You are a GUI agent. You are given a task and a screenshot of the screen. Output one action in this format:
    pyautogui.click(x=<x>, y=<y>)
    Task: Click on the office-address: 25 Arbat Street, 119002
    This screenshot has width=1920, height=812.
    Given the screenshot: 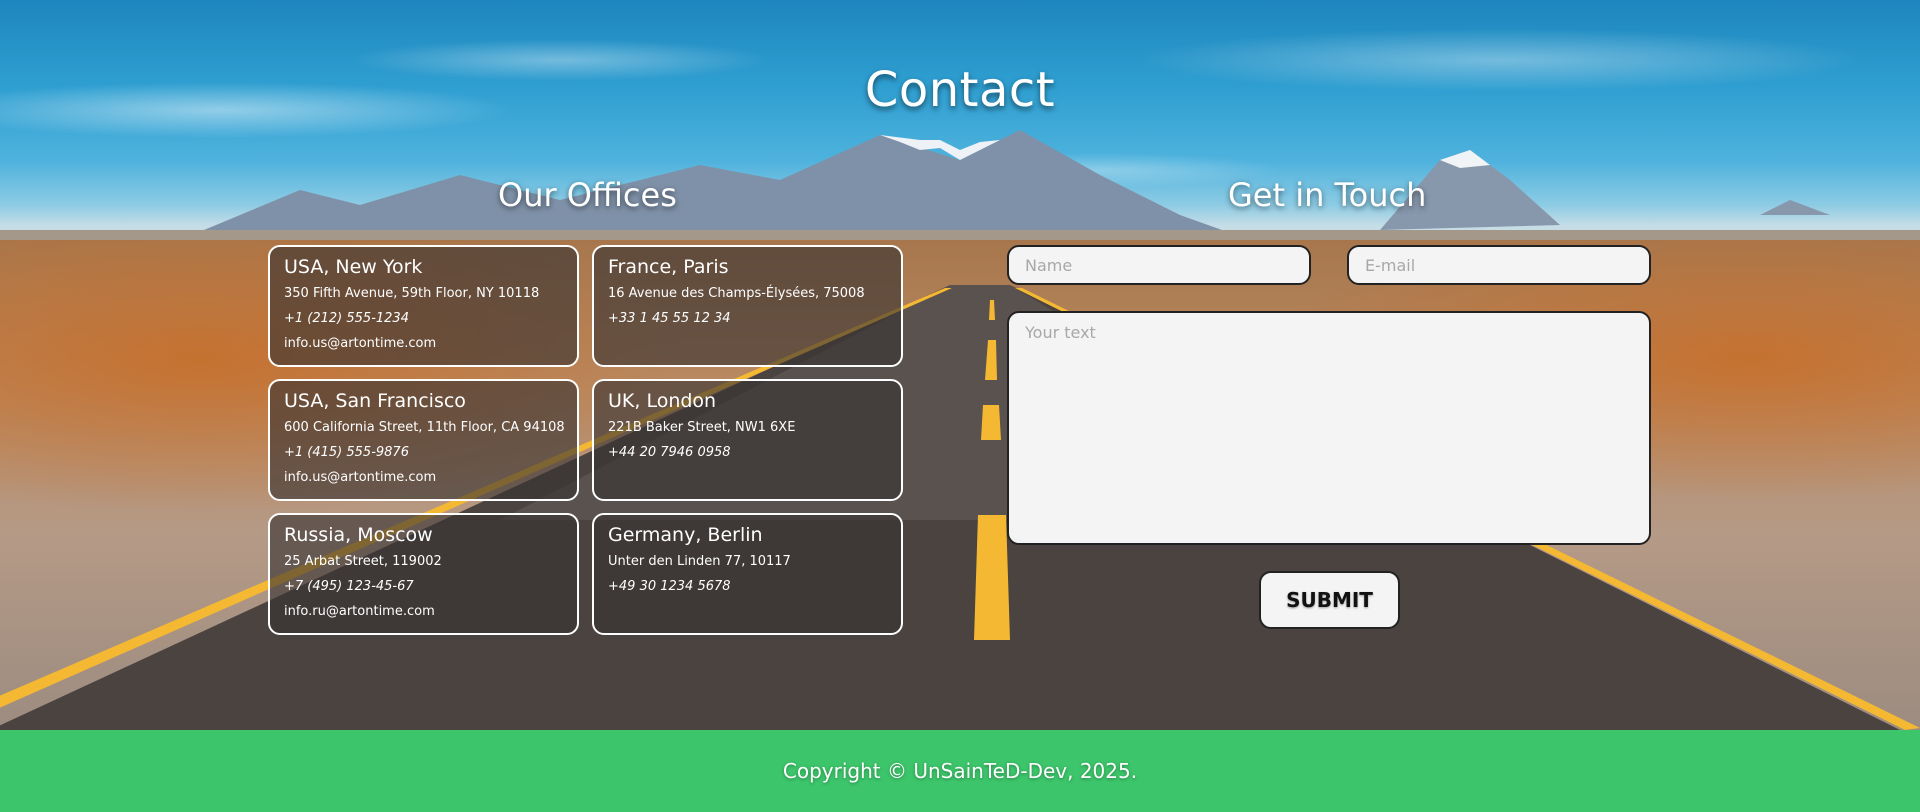 What is the action you would take?
    pyautogui.click(x=363, y=561)
    